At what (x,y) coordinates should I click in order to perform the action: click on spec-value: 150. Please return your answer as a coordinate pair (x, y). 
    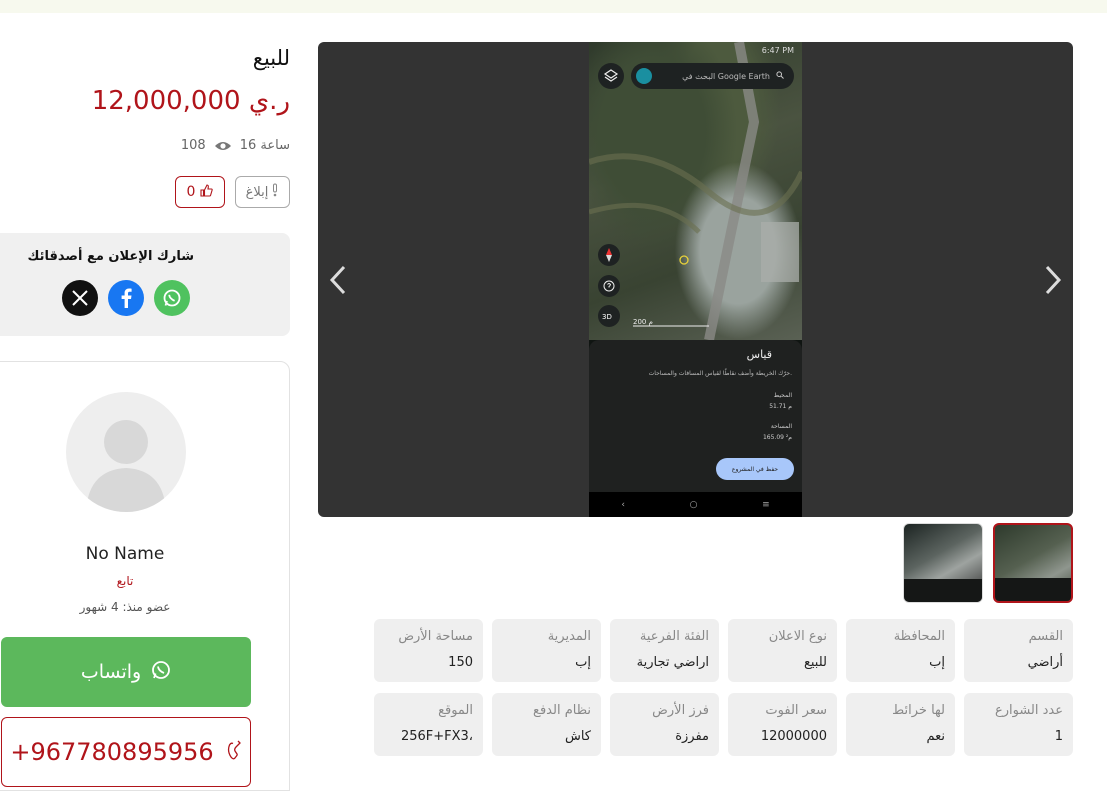
    Looking at the image, I should click on (460, 662).